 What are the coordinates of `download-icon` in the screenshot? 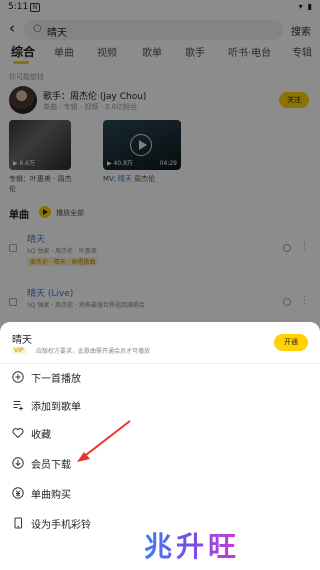 It's located at (18, 463).